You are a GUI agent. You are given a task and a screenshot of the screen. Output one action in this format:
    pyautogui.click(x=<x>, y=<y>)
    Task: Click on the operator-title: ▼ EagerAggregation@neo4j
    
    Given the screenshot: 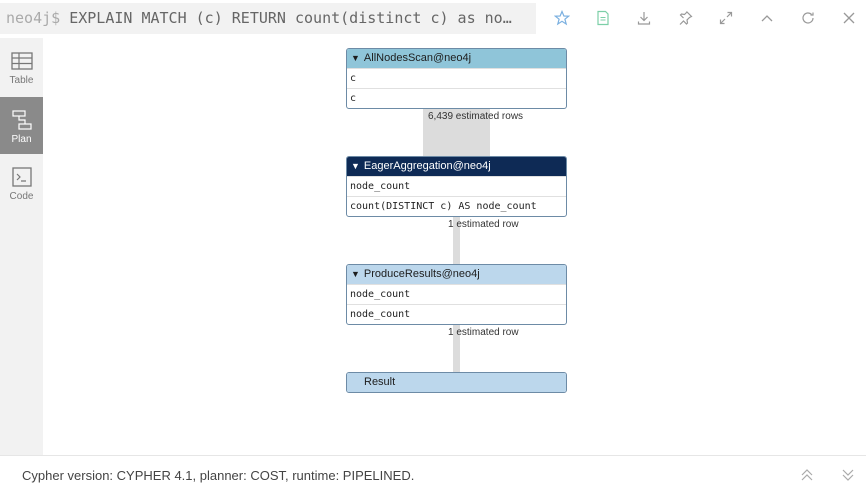 What is the action you would take?
    pyautogui.click(x=456, y=166)
    